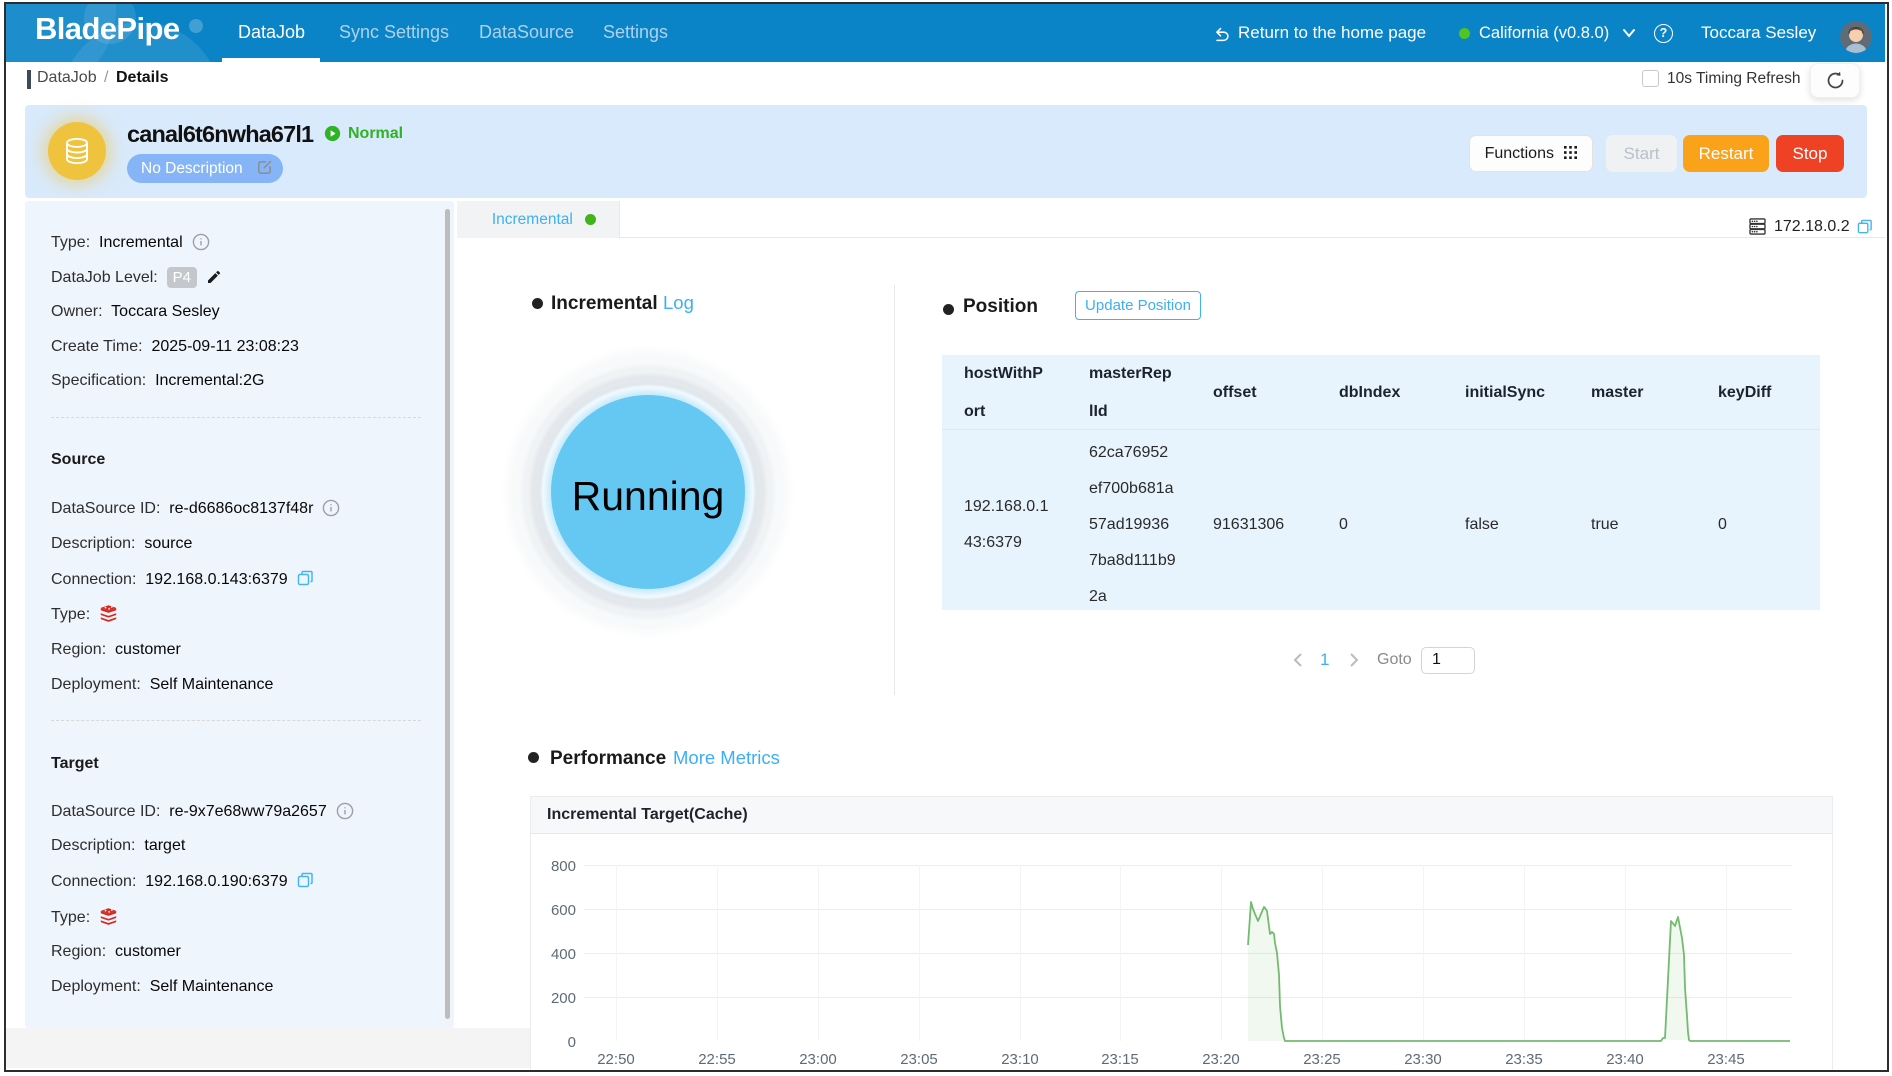  I want to click on svg-text: 23:15, so click(1120, 1059).